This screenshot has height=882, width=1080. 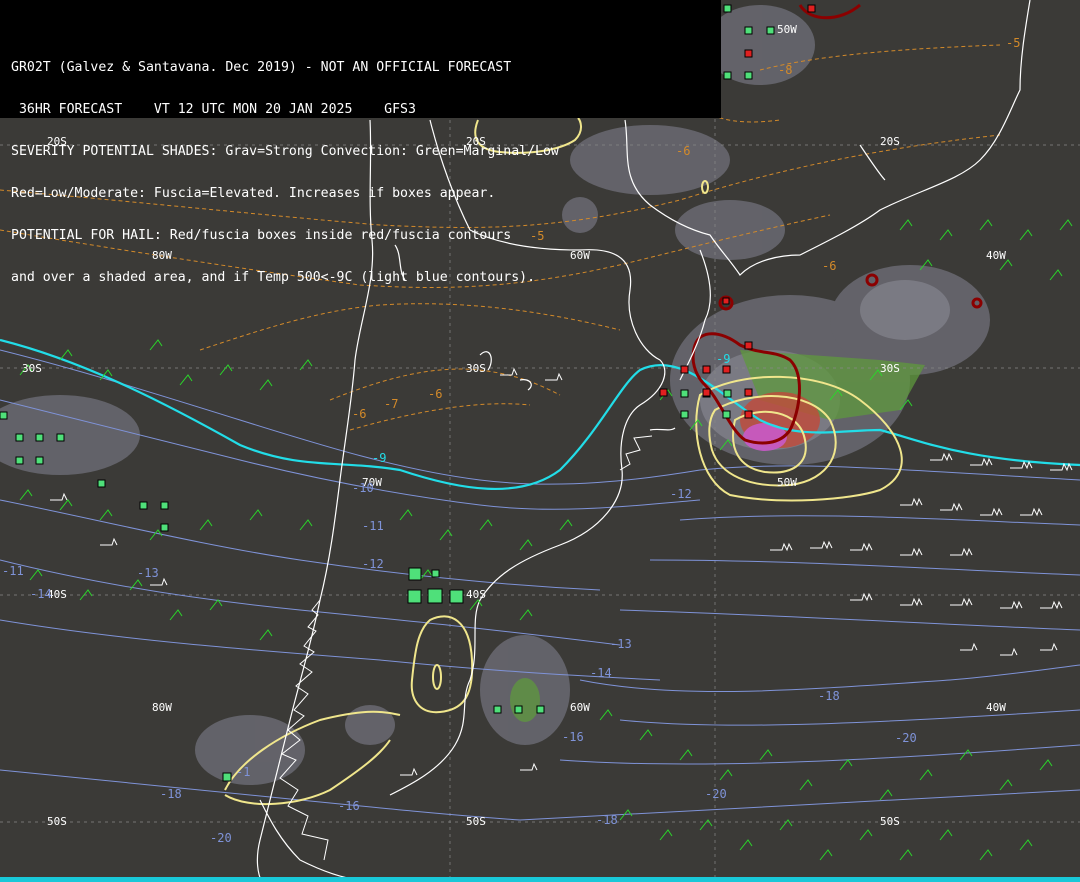 What do you see at coordinates (785, 70) in the screenshot?
I see `svg-text: -8` at bounding box center [785, 70].